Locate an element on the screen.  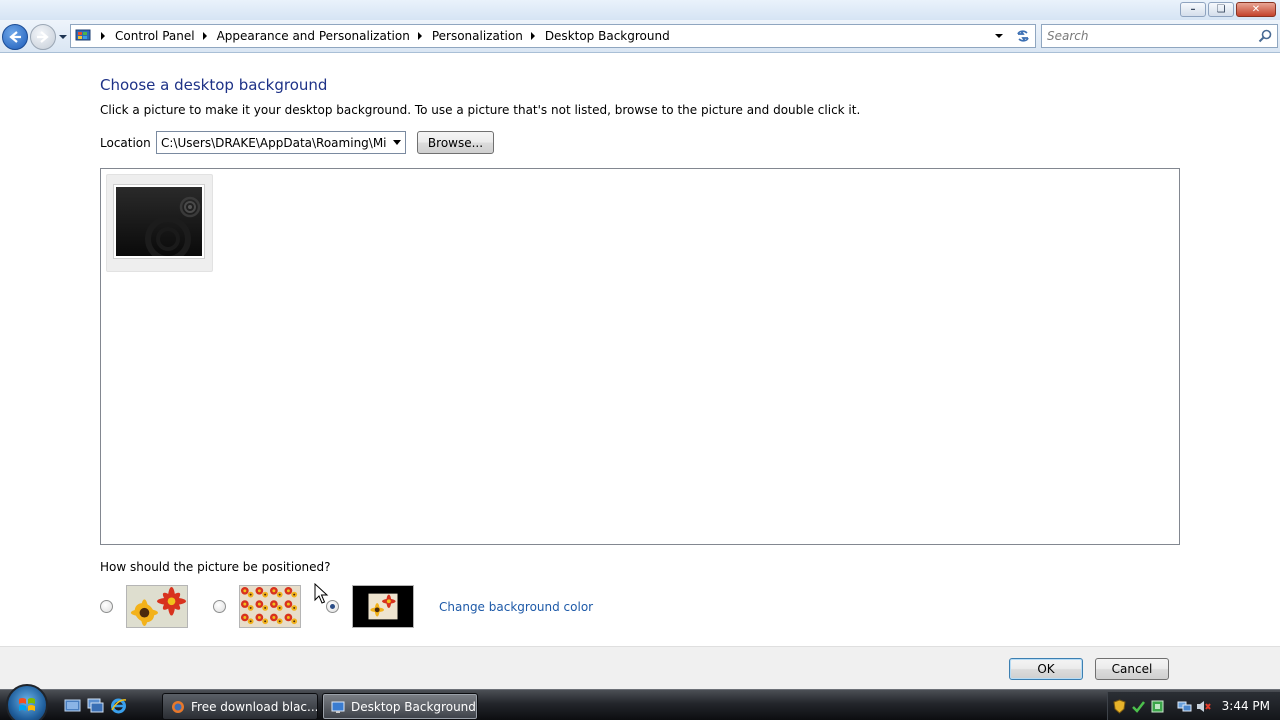
windows-logo-icon is located at coordinates (27, 704).